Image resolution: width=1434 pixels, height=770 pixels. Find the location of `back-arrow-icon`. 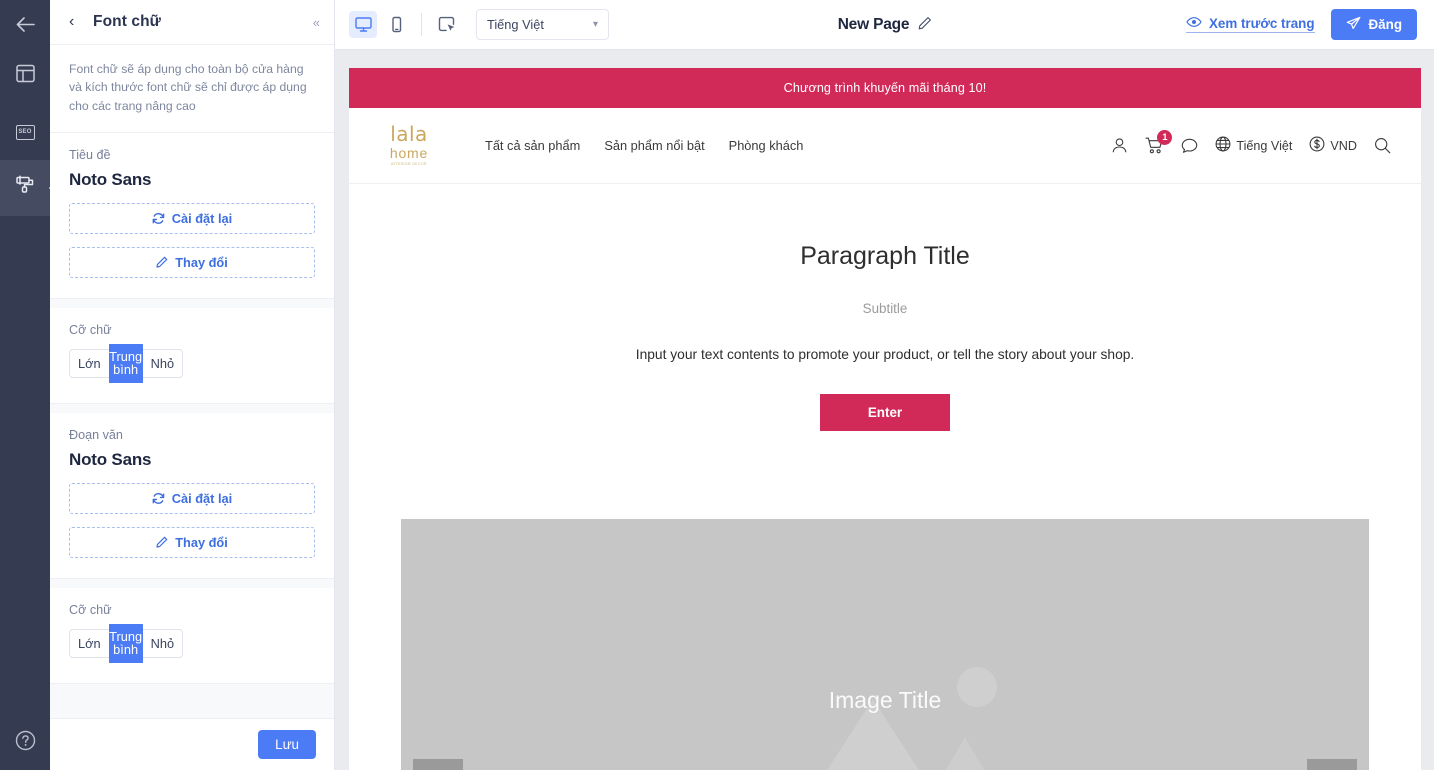

back-arrow-icon is located at coordinates (25, 24).